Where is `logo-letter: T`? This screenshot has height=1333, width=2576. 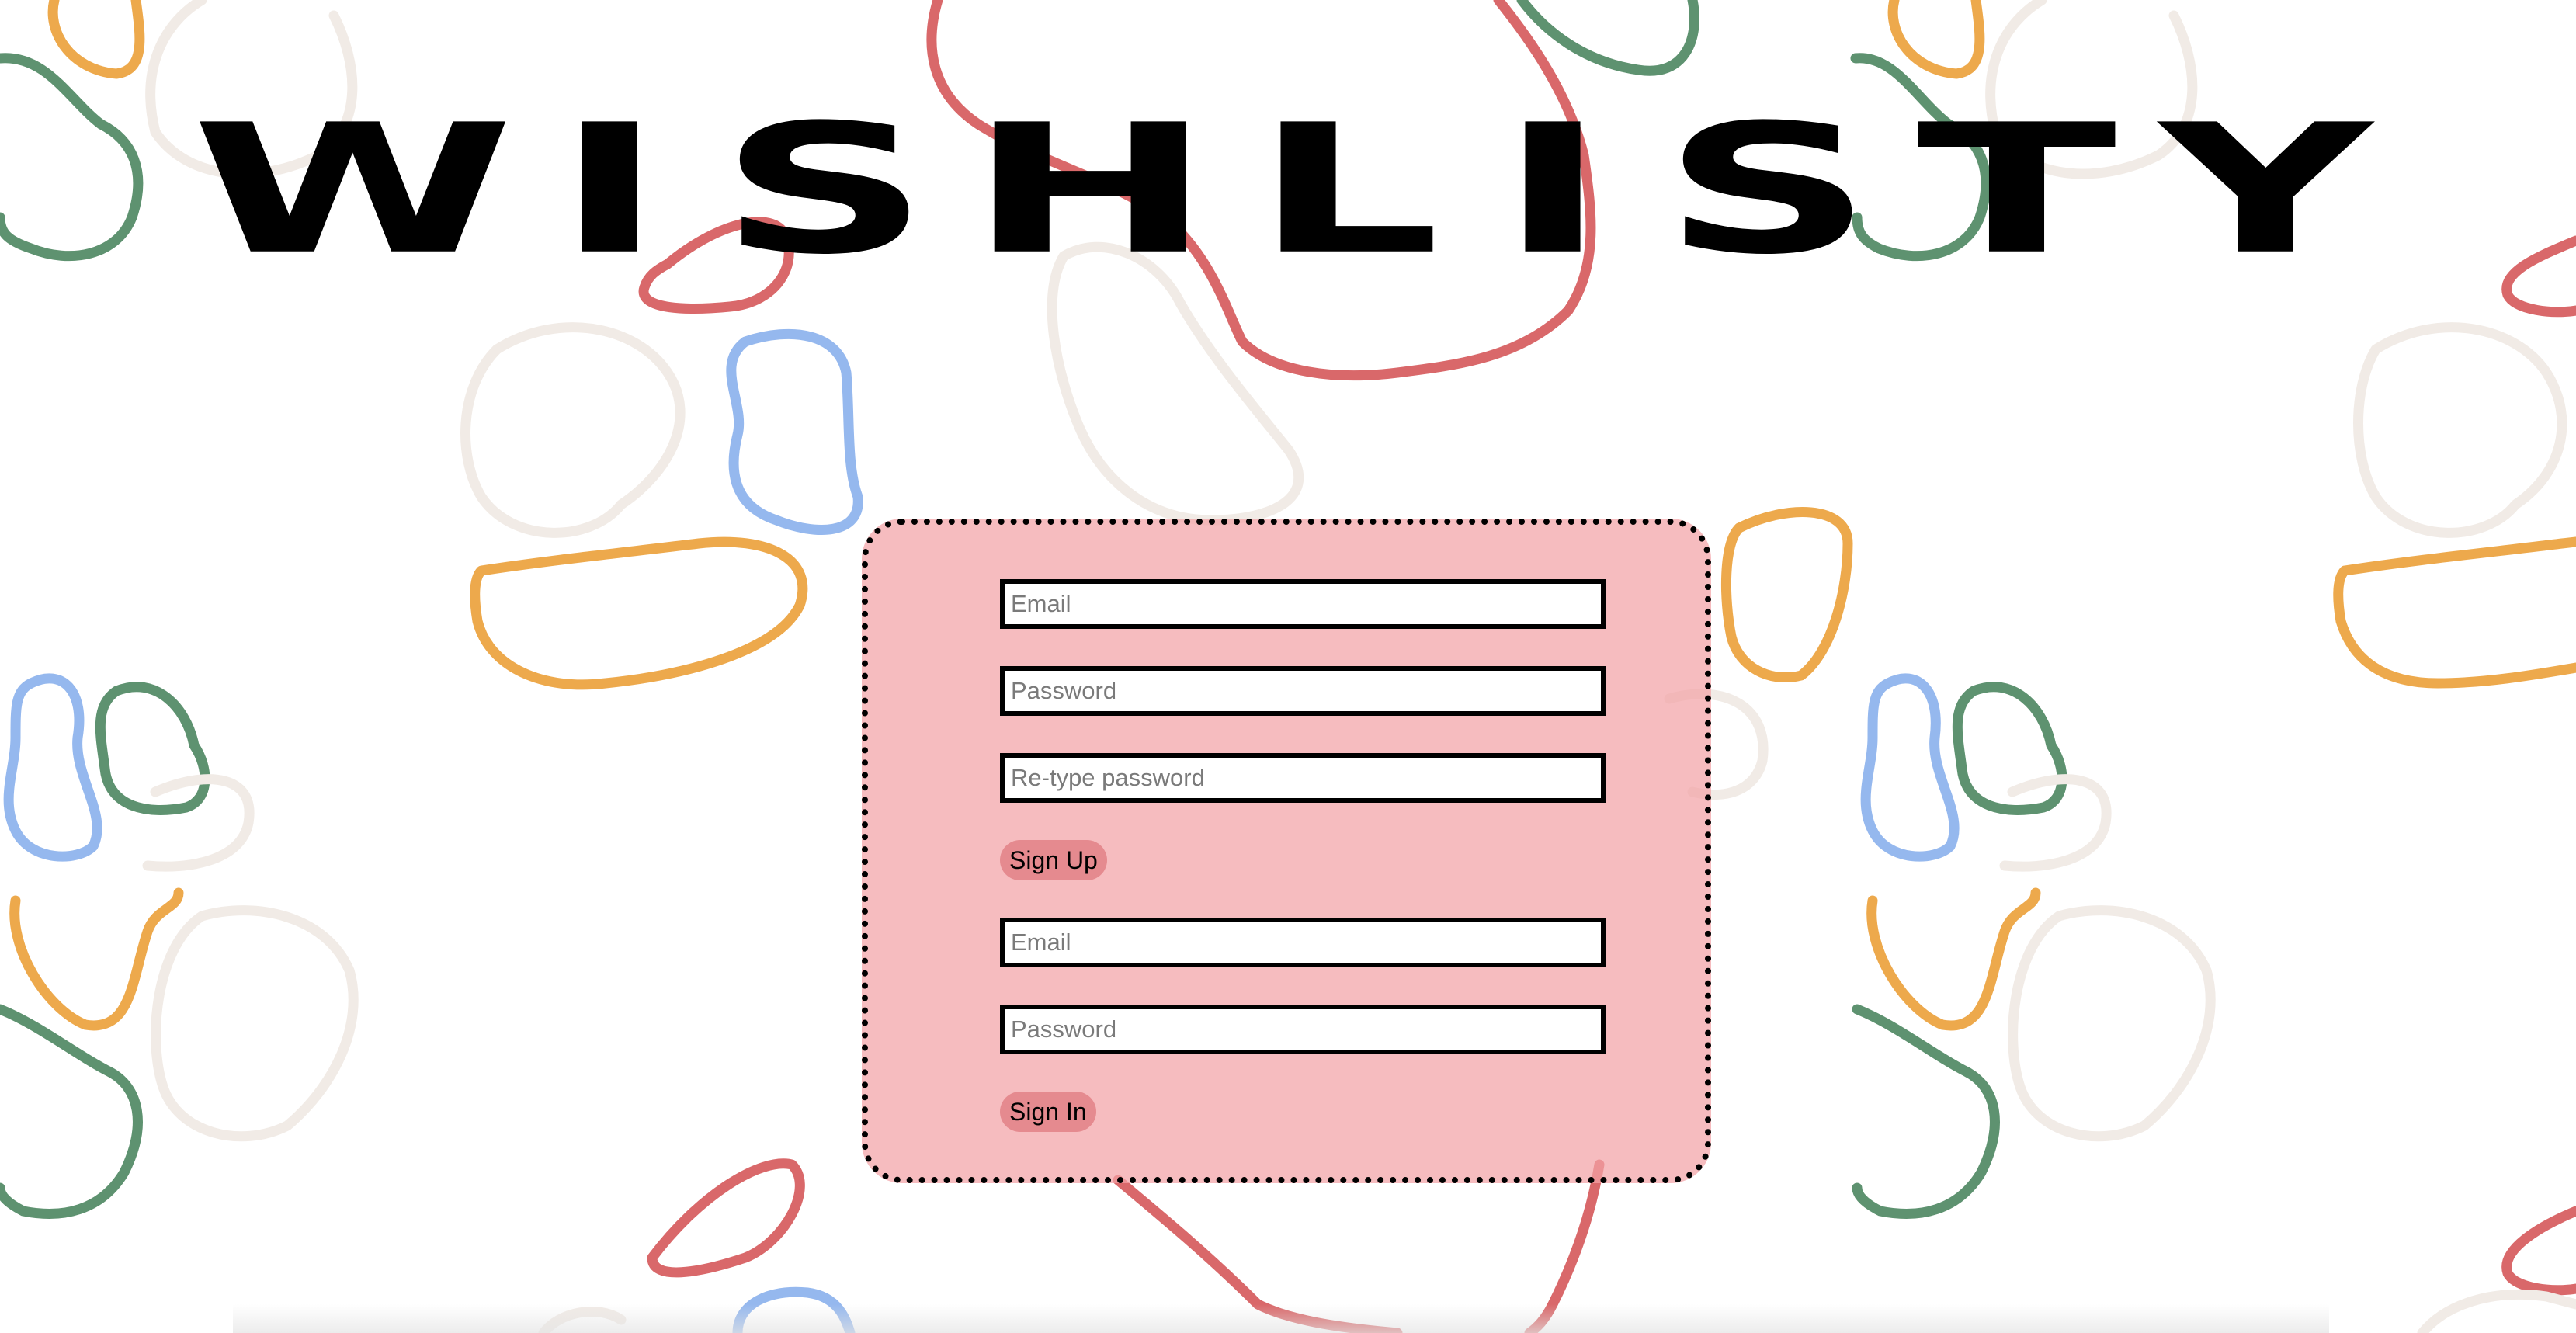 logo-letter: T is located at coordinates (2016, 190).